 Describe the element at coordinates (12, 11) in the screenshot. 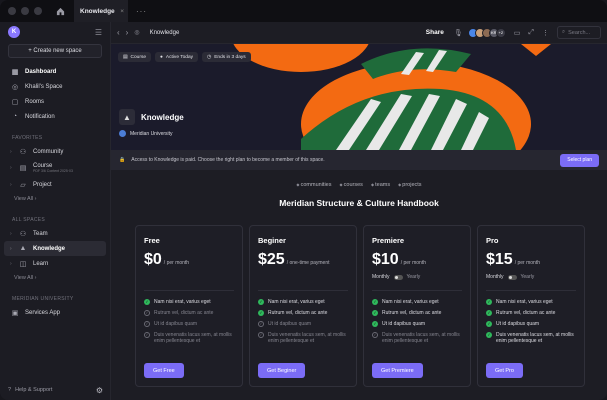

I see `close-window-button` at that location.